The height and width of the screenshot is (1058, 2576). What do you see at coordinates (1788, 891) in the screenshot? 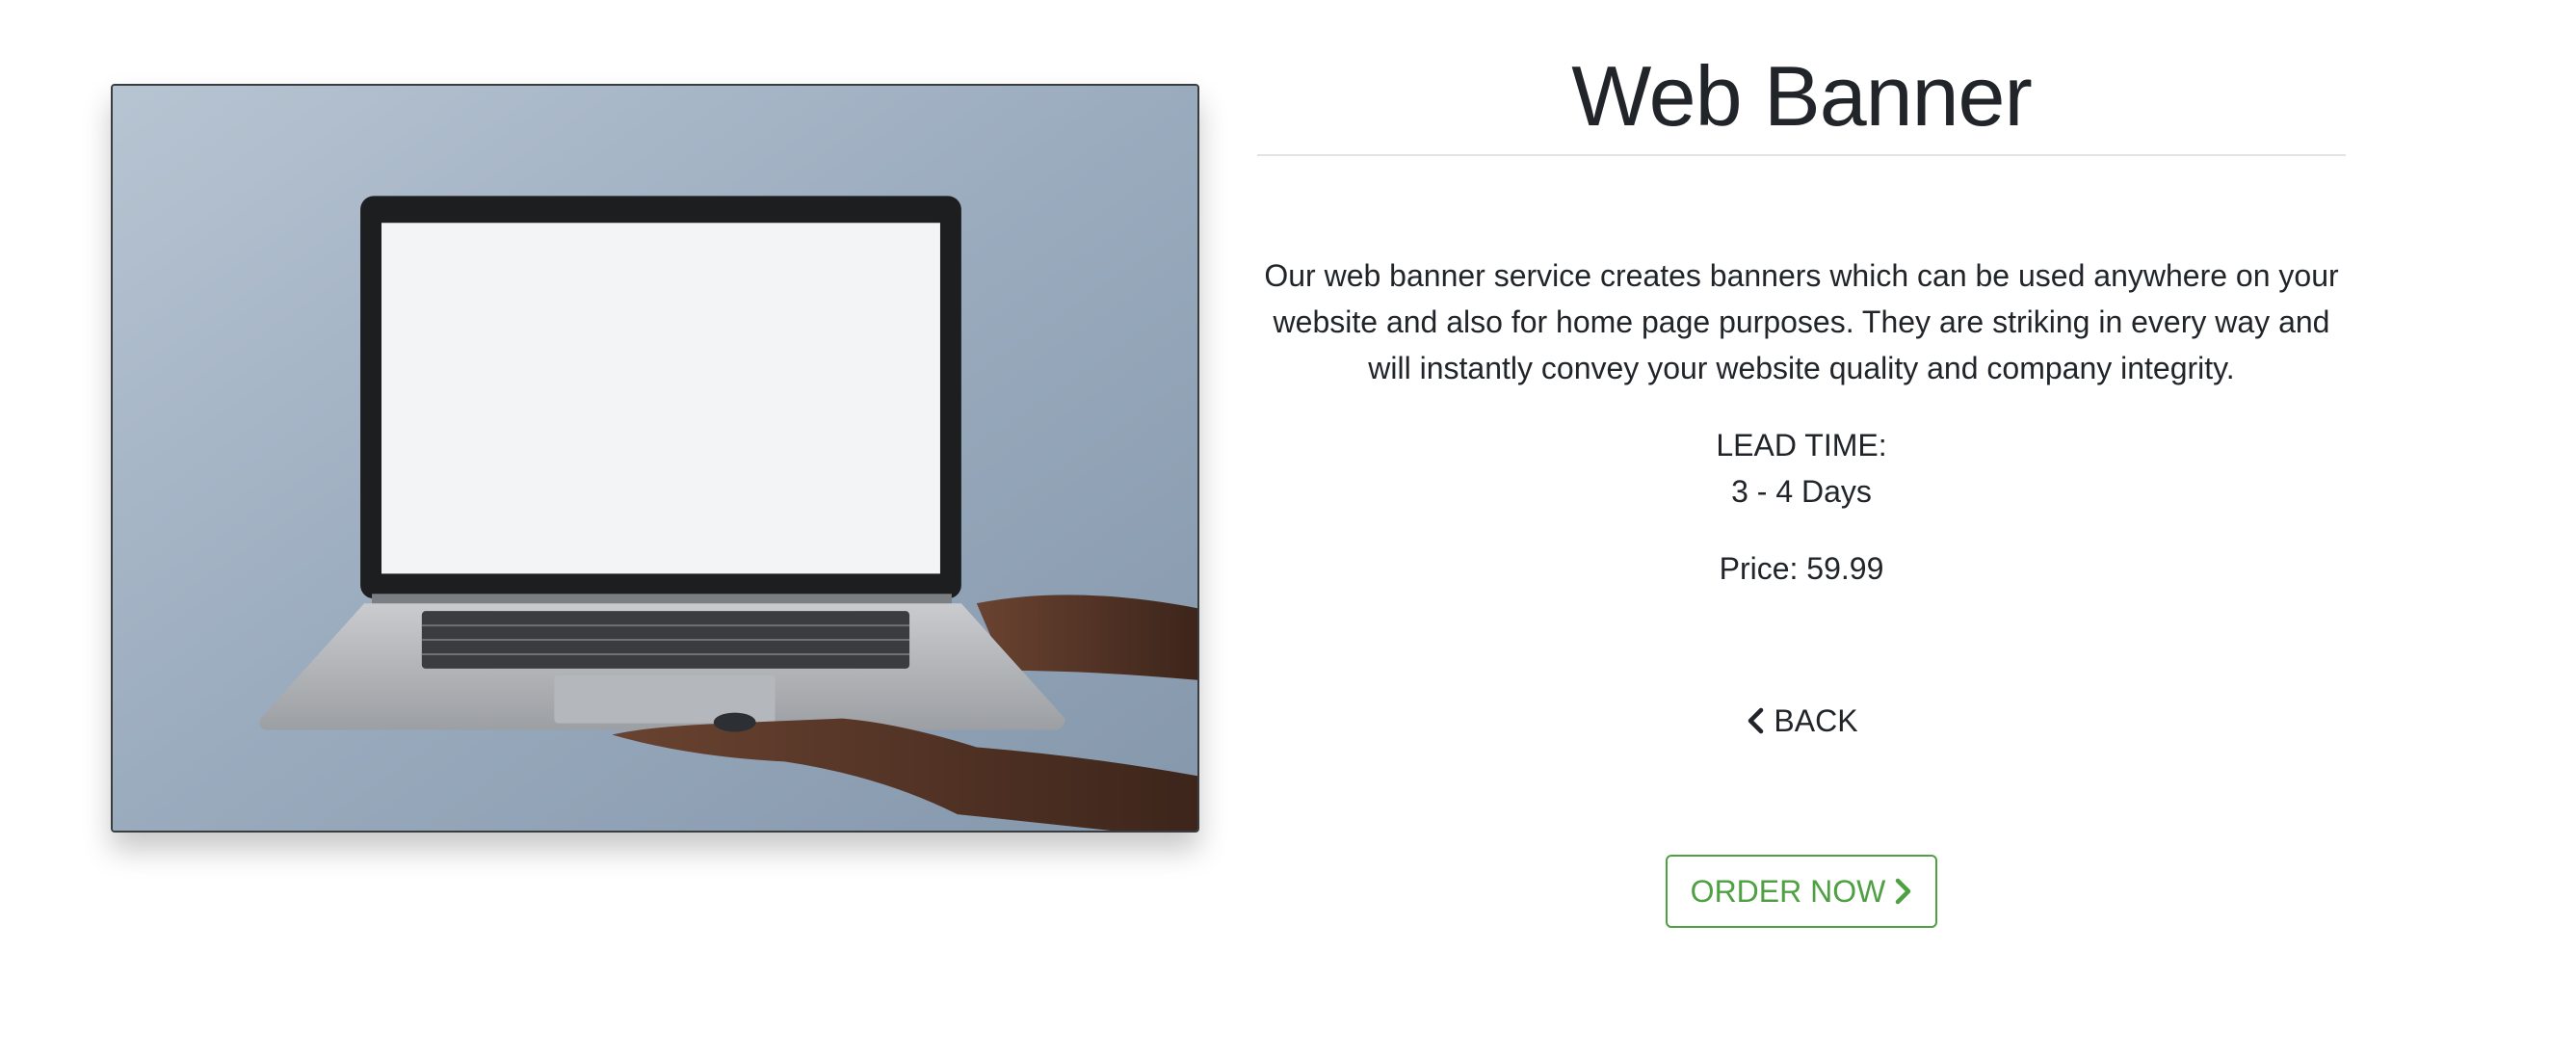
I see `order-now-label: ORDER NOW` at bounding box center [1788, 891].